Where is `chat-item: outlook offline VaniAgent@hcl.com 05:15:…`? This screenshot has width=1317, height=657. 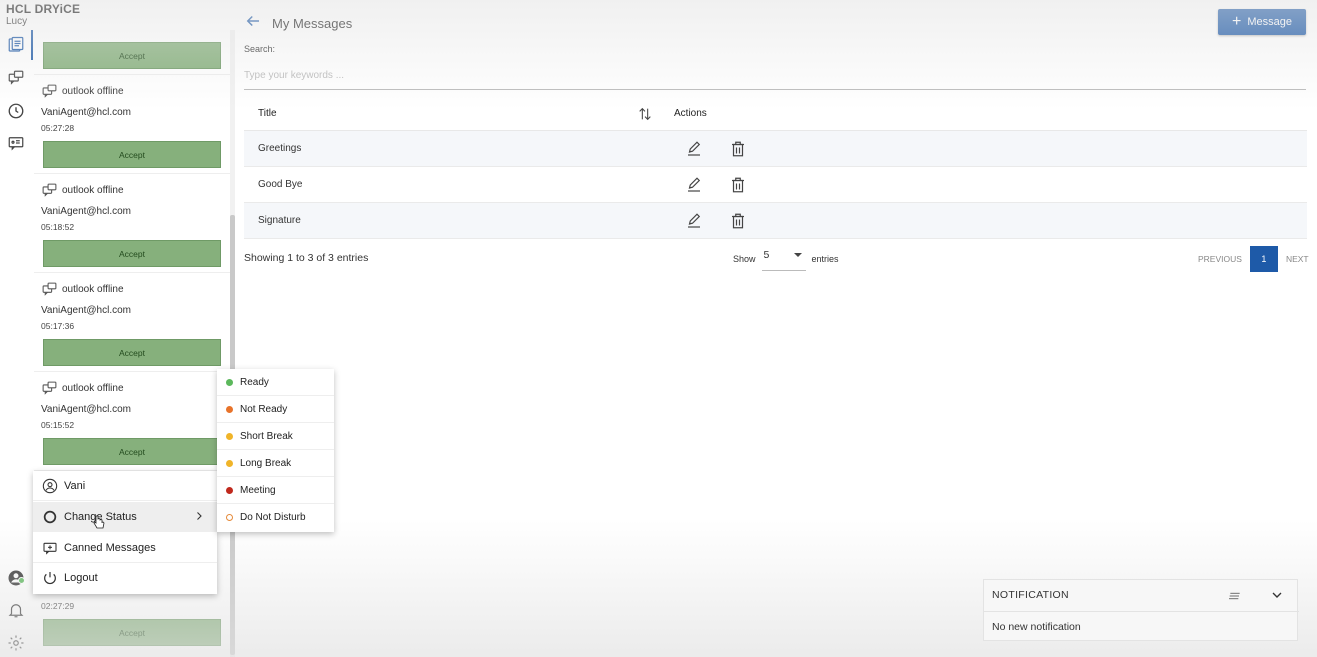
chat-item: outlook offline VaniAgent@hcl.com 05:15:… is located at coordinates (132, 421).